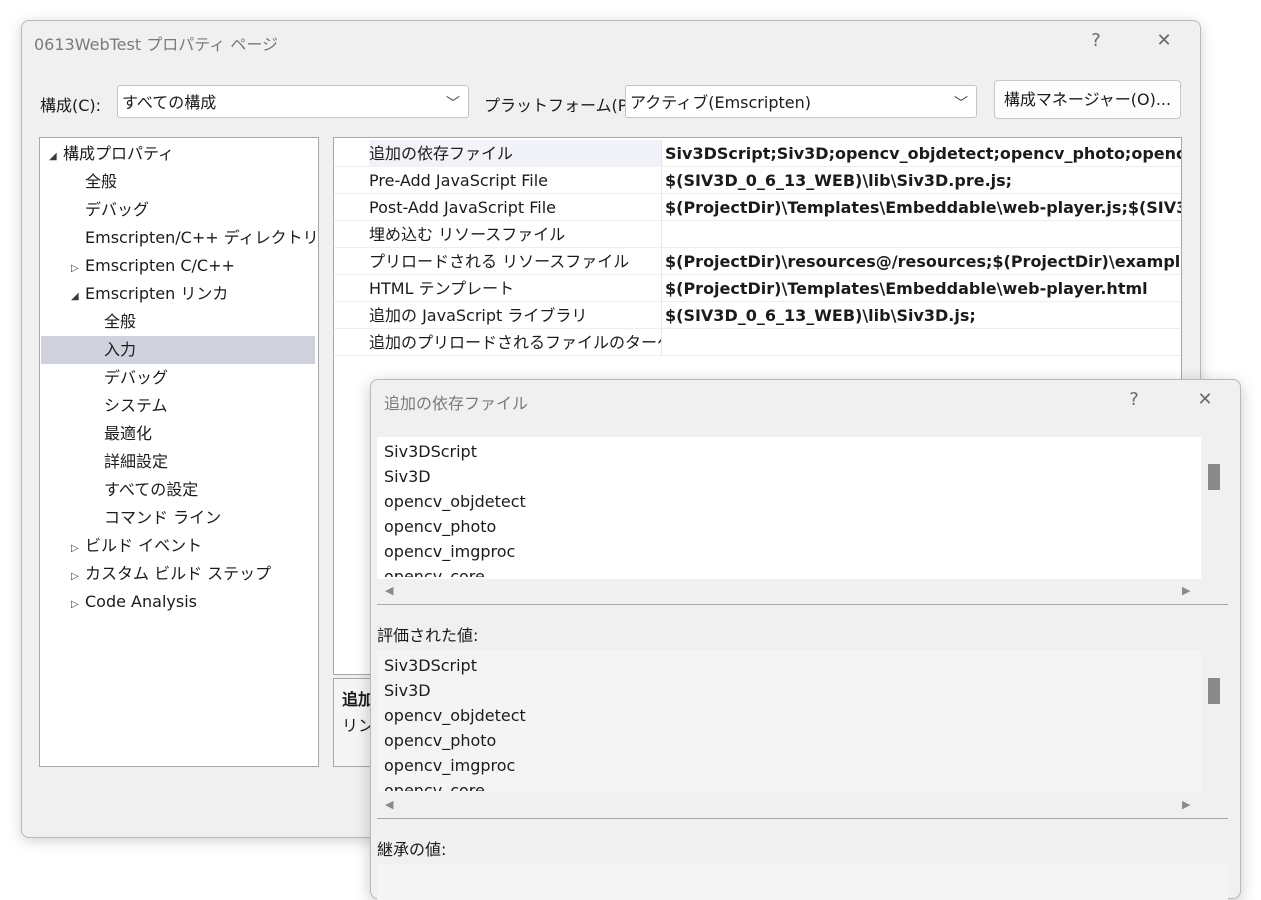  What do you see at coordinates (515, 342) in the screenshot?
I see `property-name: 追加のプリロードされるファイルのターゲット` at bounding box center [515, 342].